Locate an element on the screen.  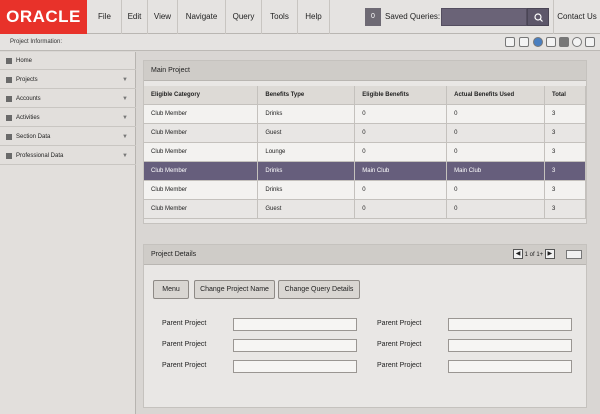
contact-us-link: Contact Us is located at coordinates (576, 17).